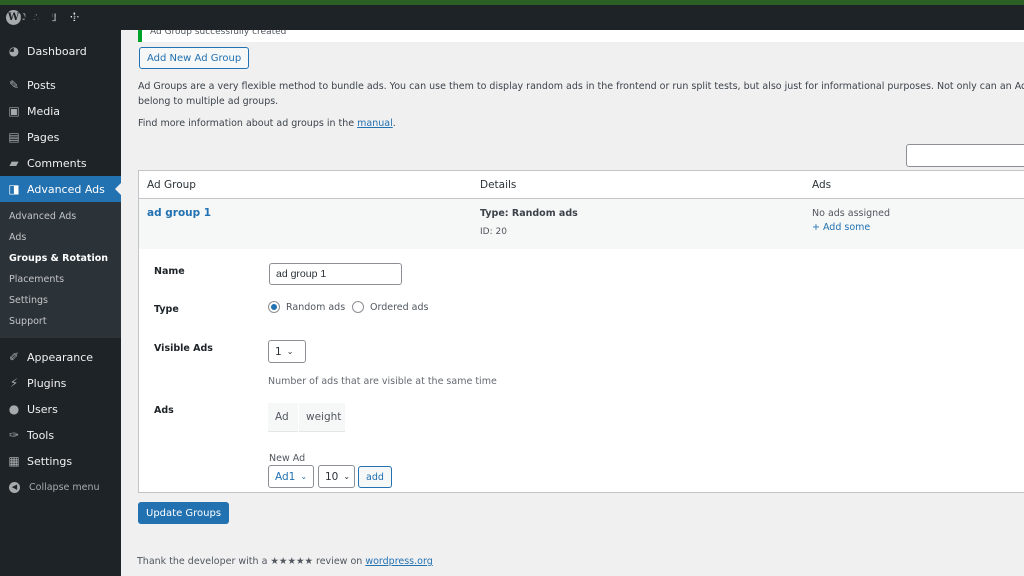  What do you see at coordinates (60, 258) in the screenshot?
I see `submenu-groups-rotation: Groups & Rotation` at bounding box center [60, 258].